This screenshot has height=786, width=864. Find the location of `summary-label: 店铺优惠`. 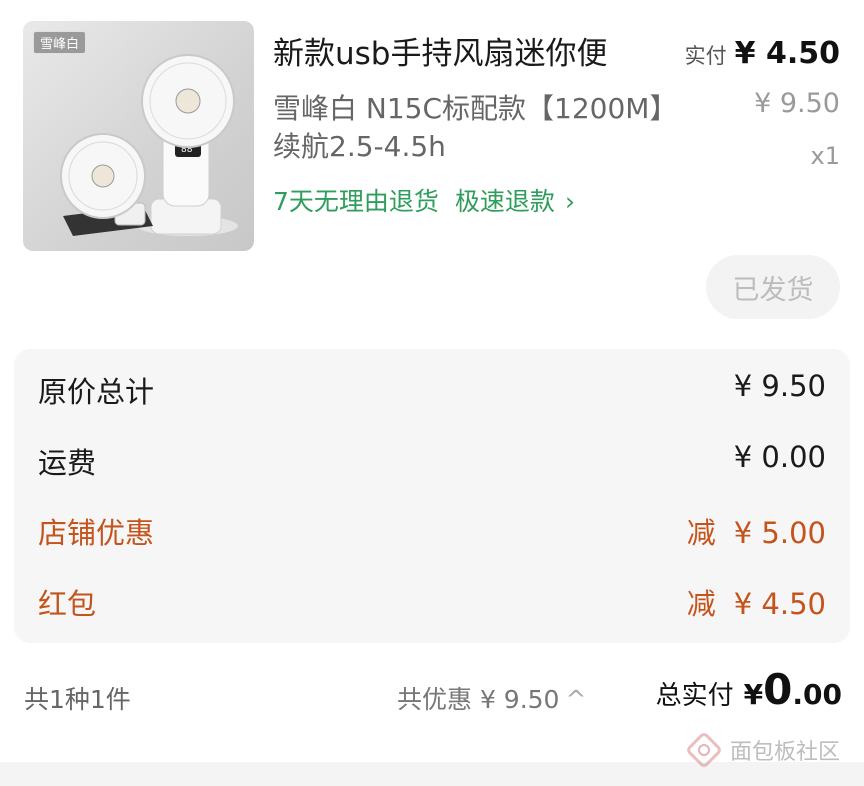

summary-label: 店铺优惠 is located at coordinates (96, 533).